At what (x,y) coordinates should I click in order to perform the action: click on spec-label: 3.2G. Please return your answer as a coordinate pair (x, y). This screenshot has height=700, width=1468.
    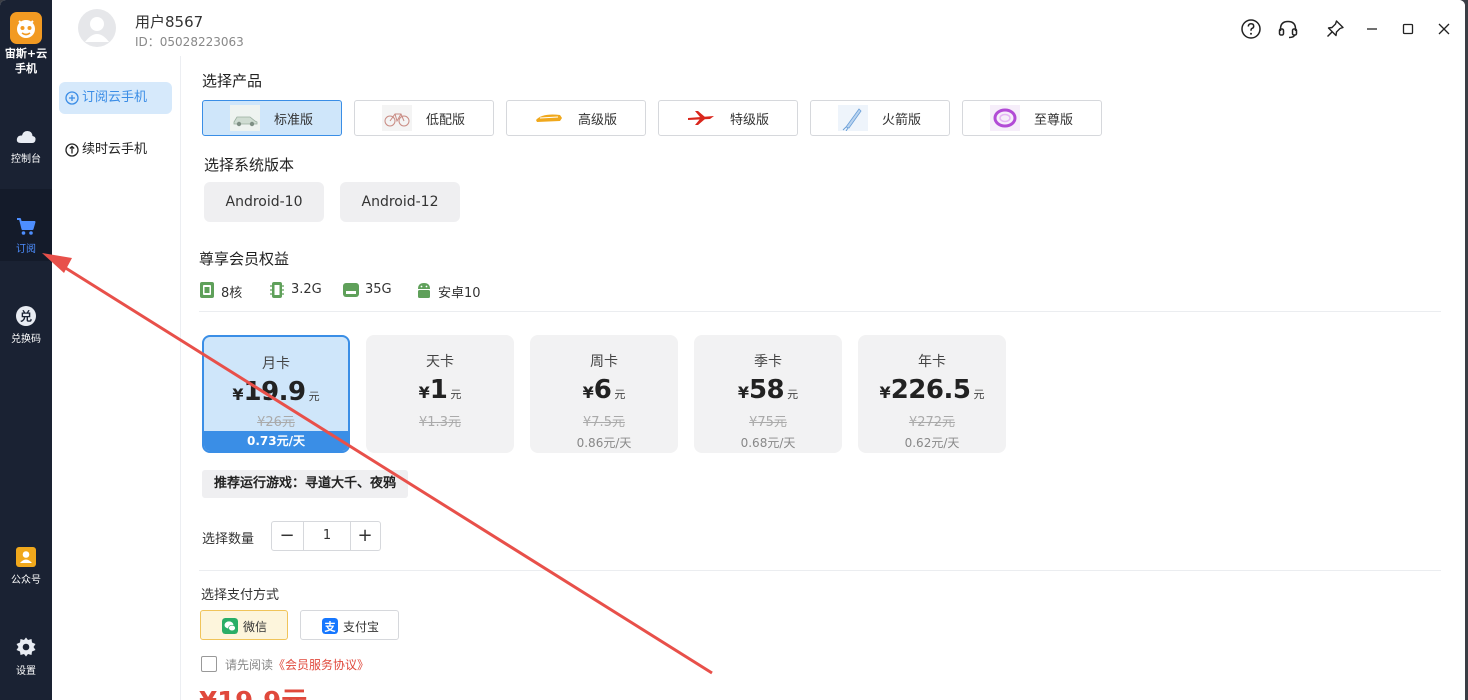
    Looking at the image, I should click on (306, 289).